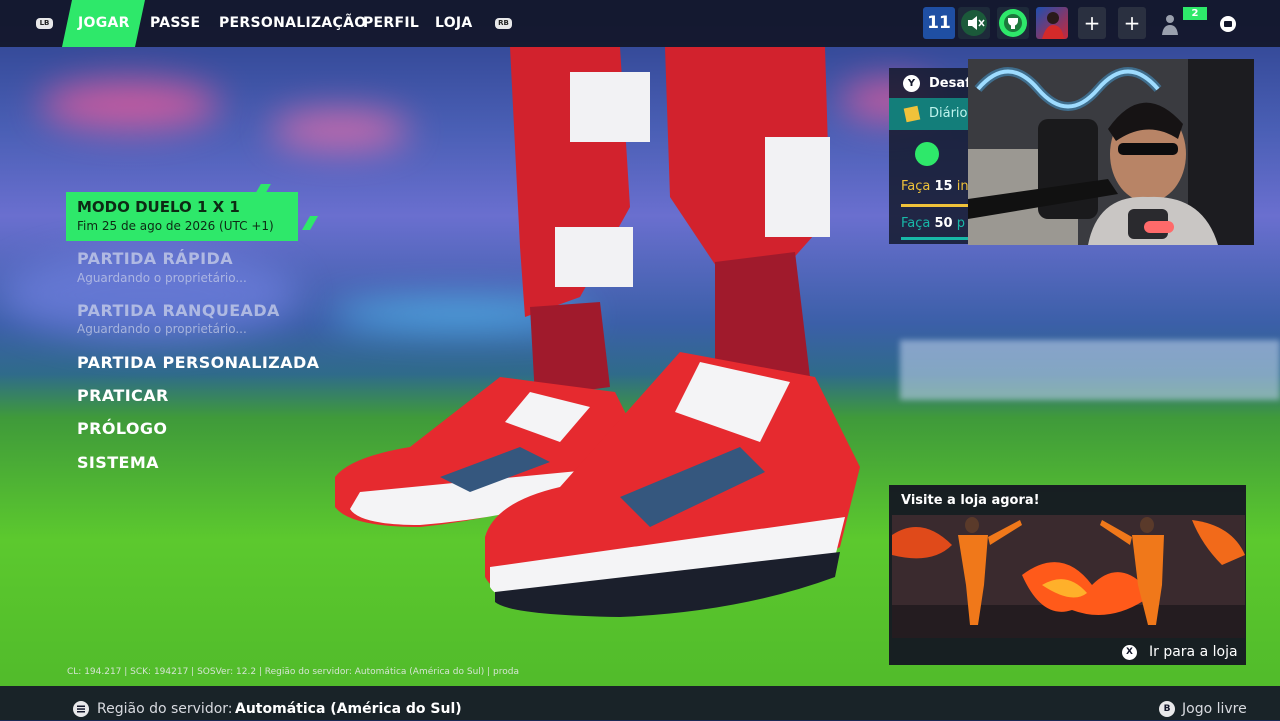  What do you see at coordinates (1129, 652) in the screenshot?
I see `x-button-icon: X` at bounding box center [1129, 652].